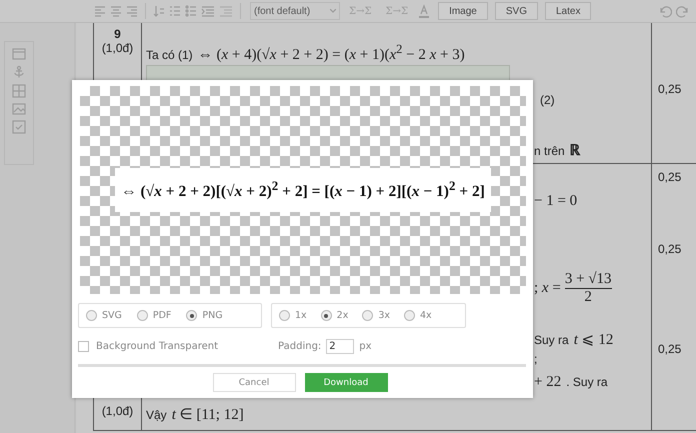 This screenshot has width=696, height=433. I want to click on checkbox, so click(83, 346).